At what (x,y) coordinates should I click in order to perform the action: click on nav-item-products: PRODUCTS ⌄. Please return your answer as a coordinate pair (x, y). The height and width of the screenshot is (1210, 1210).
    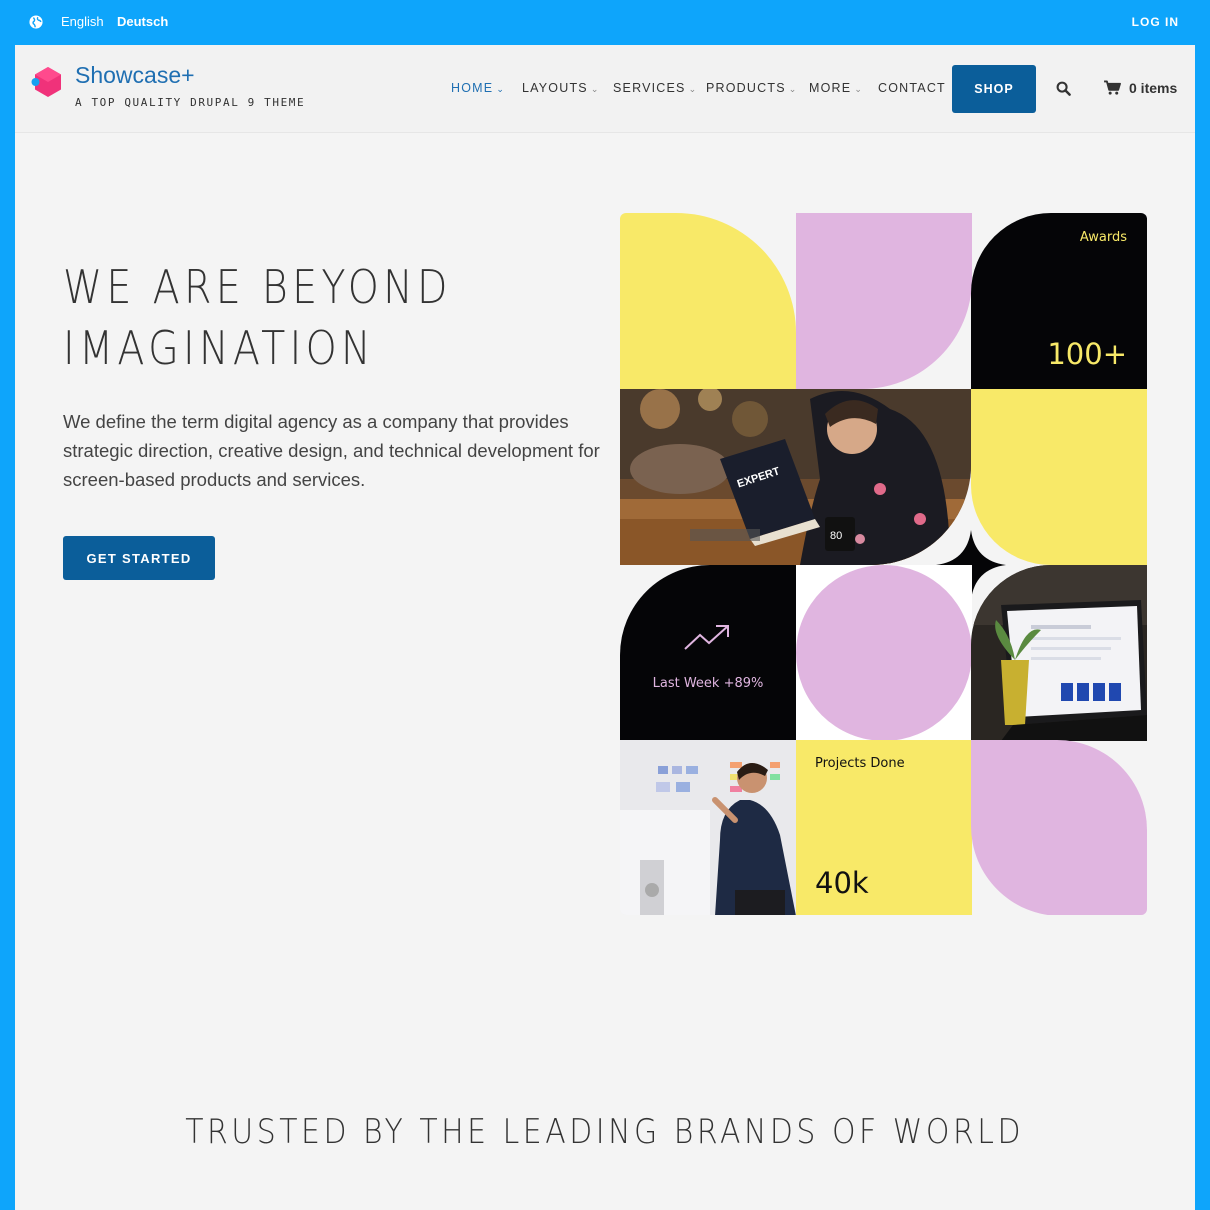
    Looking at the image, I should click on (752, 88).